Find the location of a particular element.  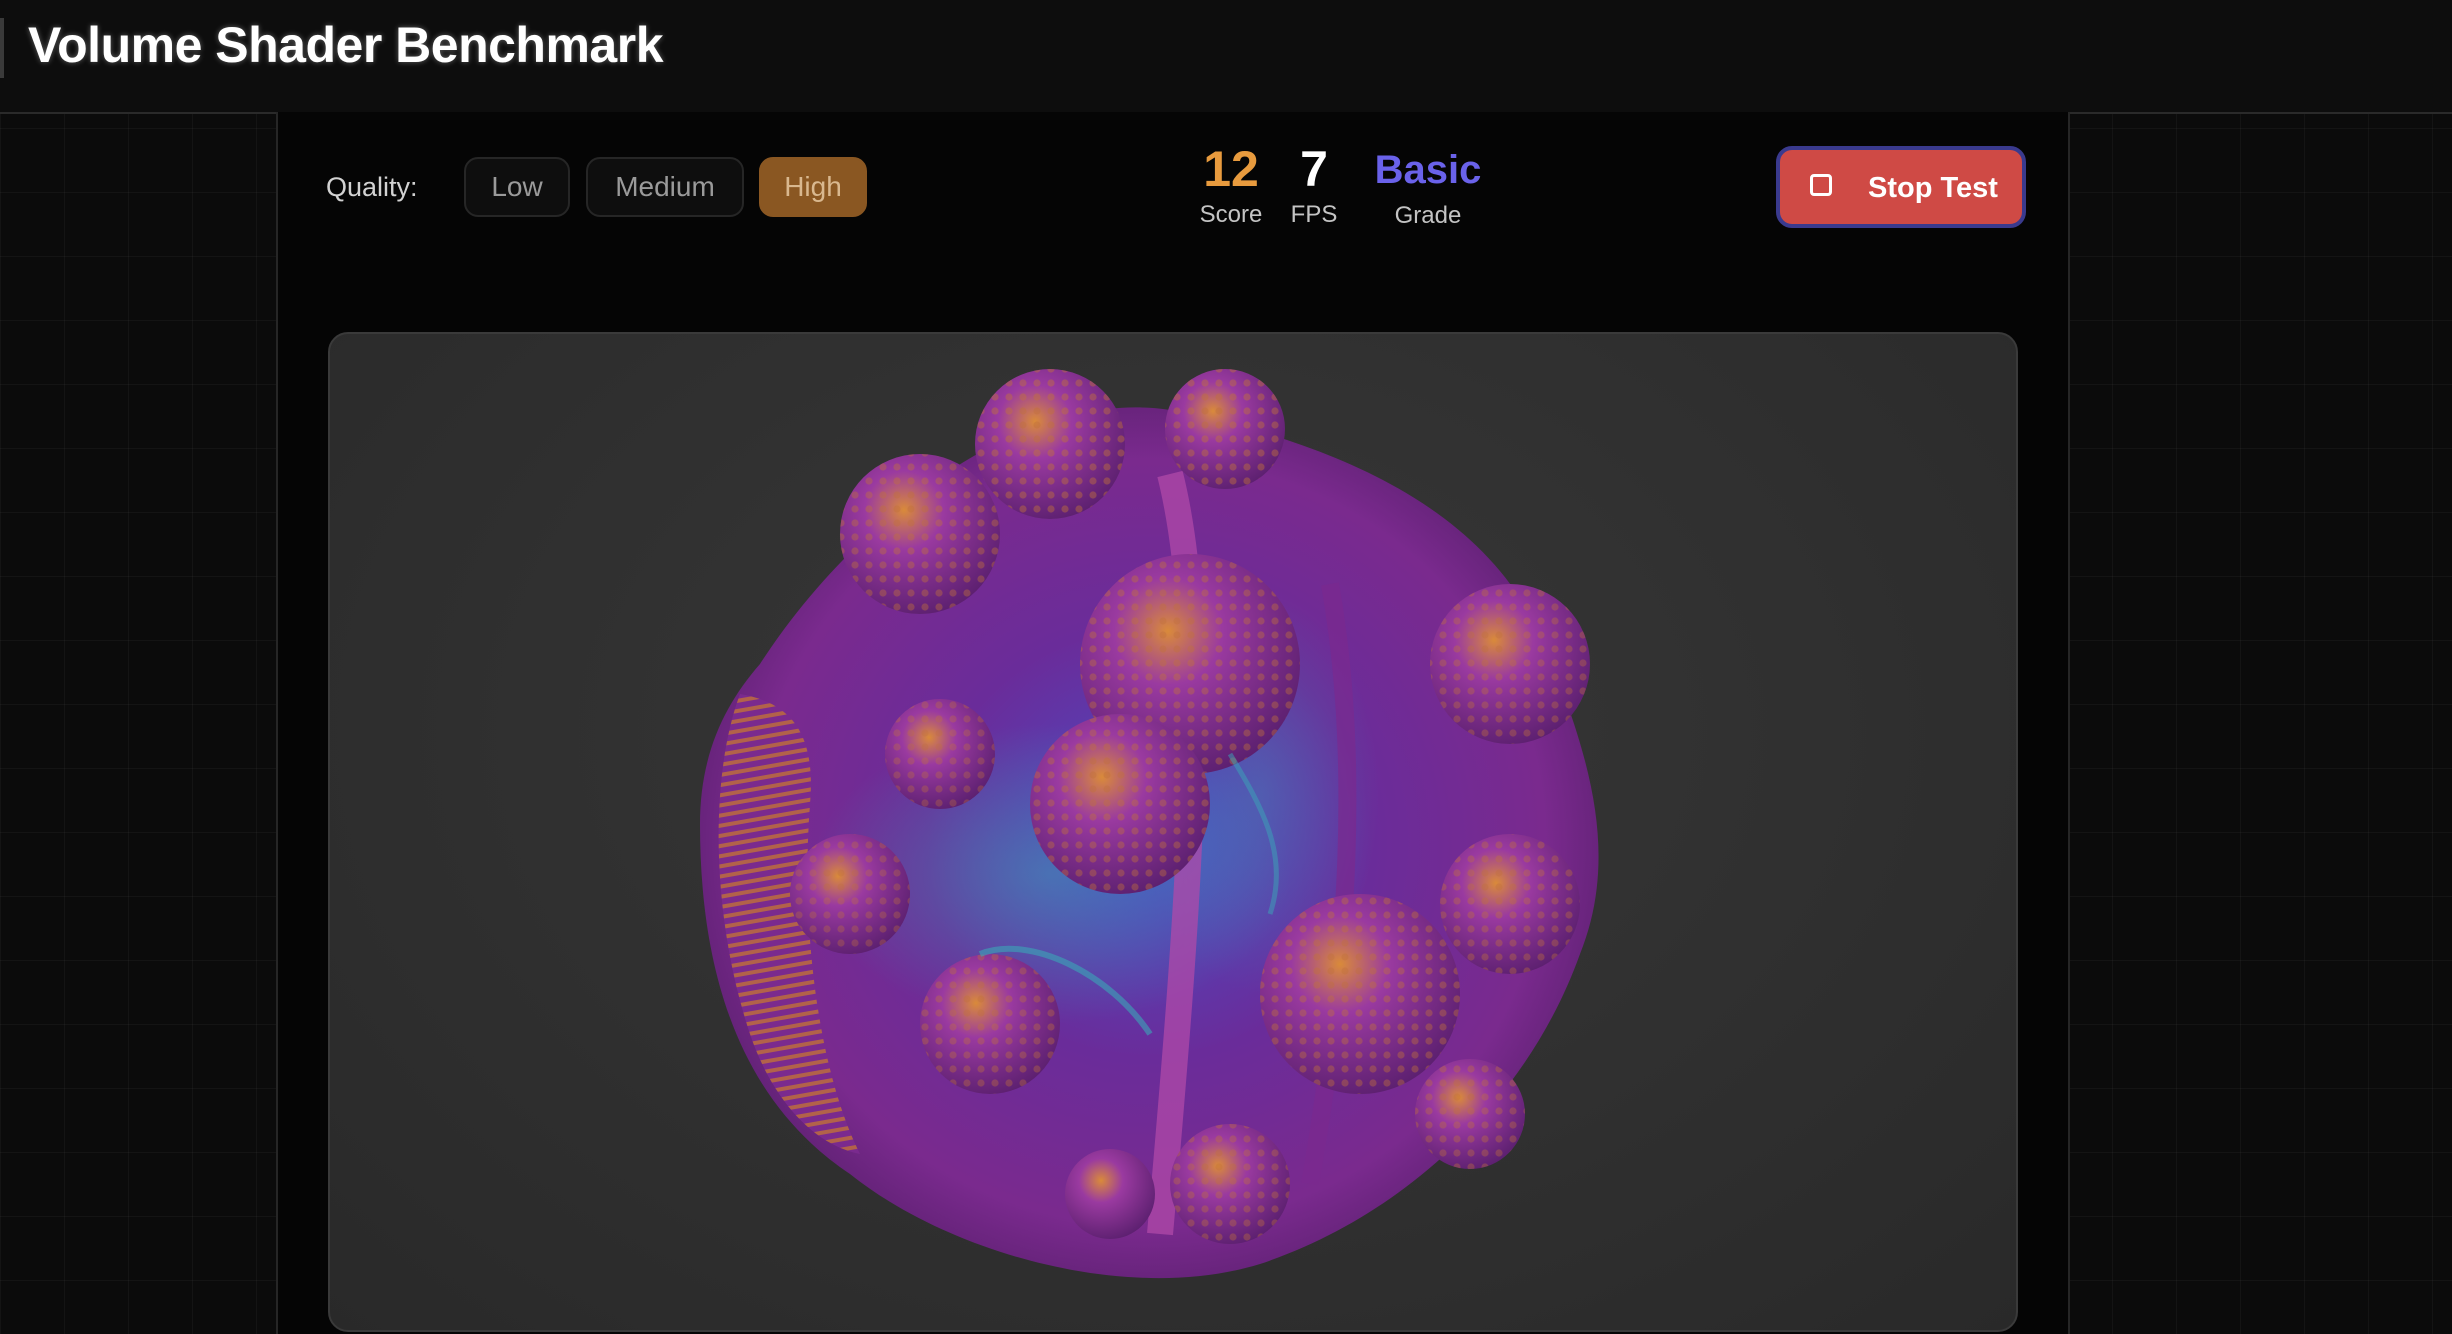

fps-value: 7 is located at coordinates (1314, 169).